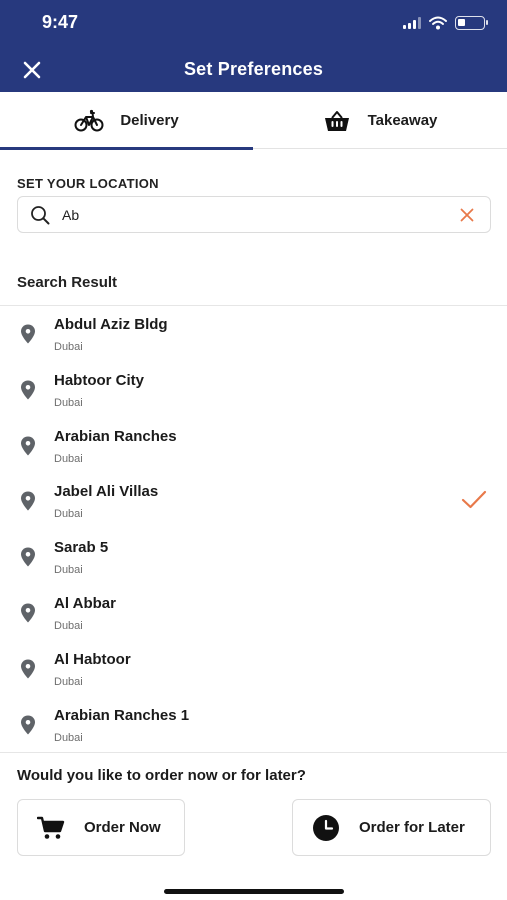 The width and height of the screenshot is (507, 900). I want to click on status-time: 9:47, so click(60, 22).